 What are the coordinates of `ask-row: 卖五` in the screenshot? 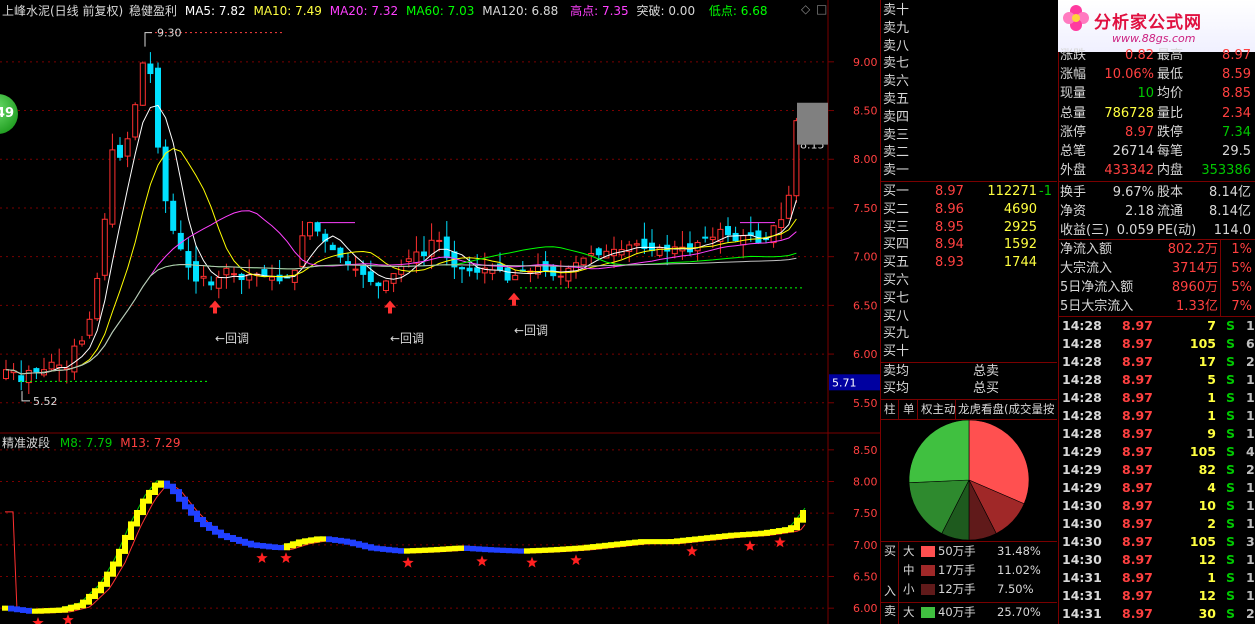 It's located at (969, 100).